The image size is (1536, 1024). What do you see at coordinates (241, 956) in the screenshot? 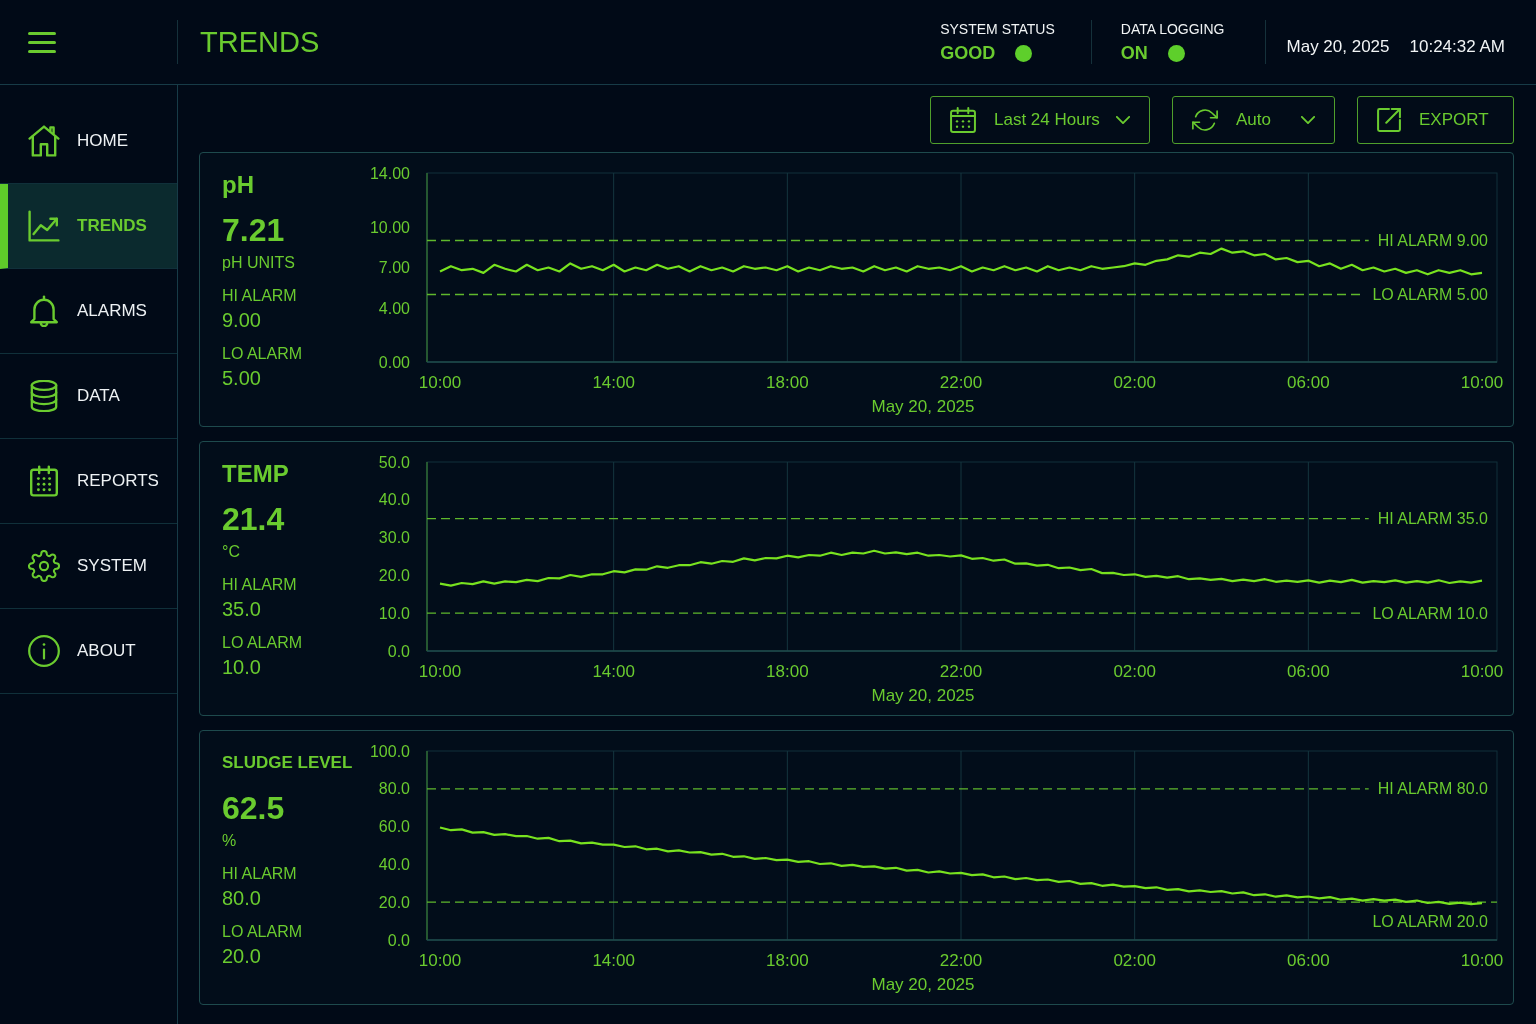
I see `alarm-value: 20.0` at bounding box center [241, 956].